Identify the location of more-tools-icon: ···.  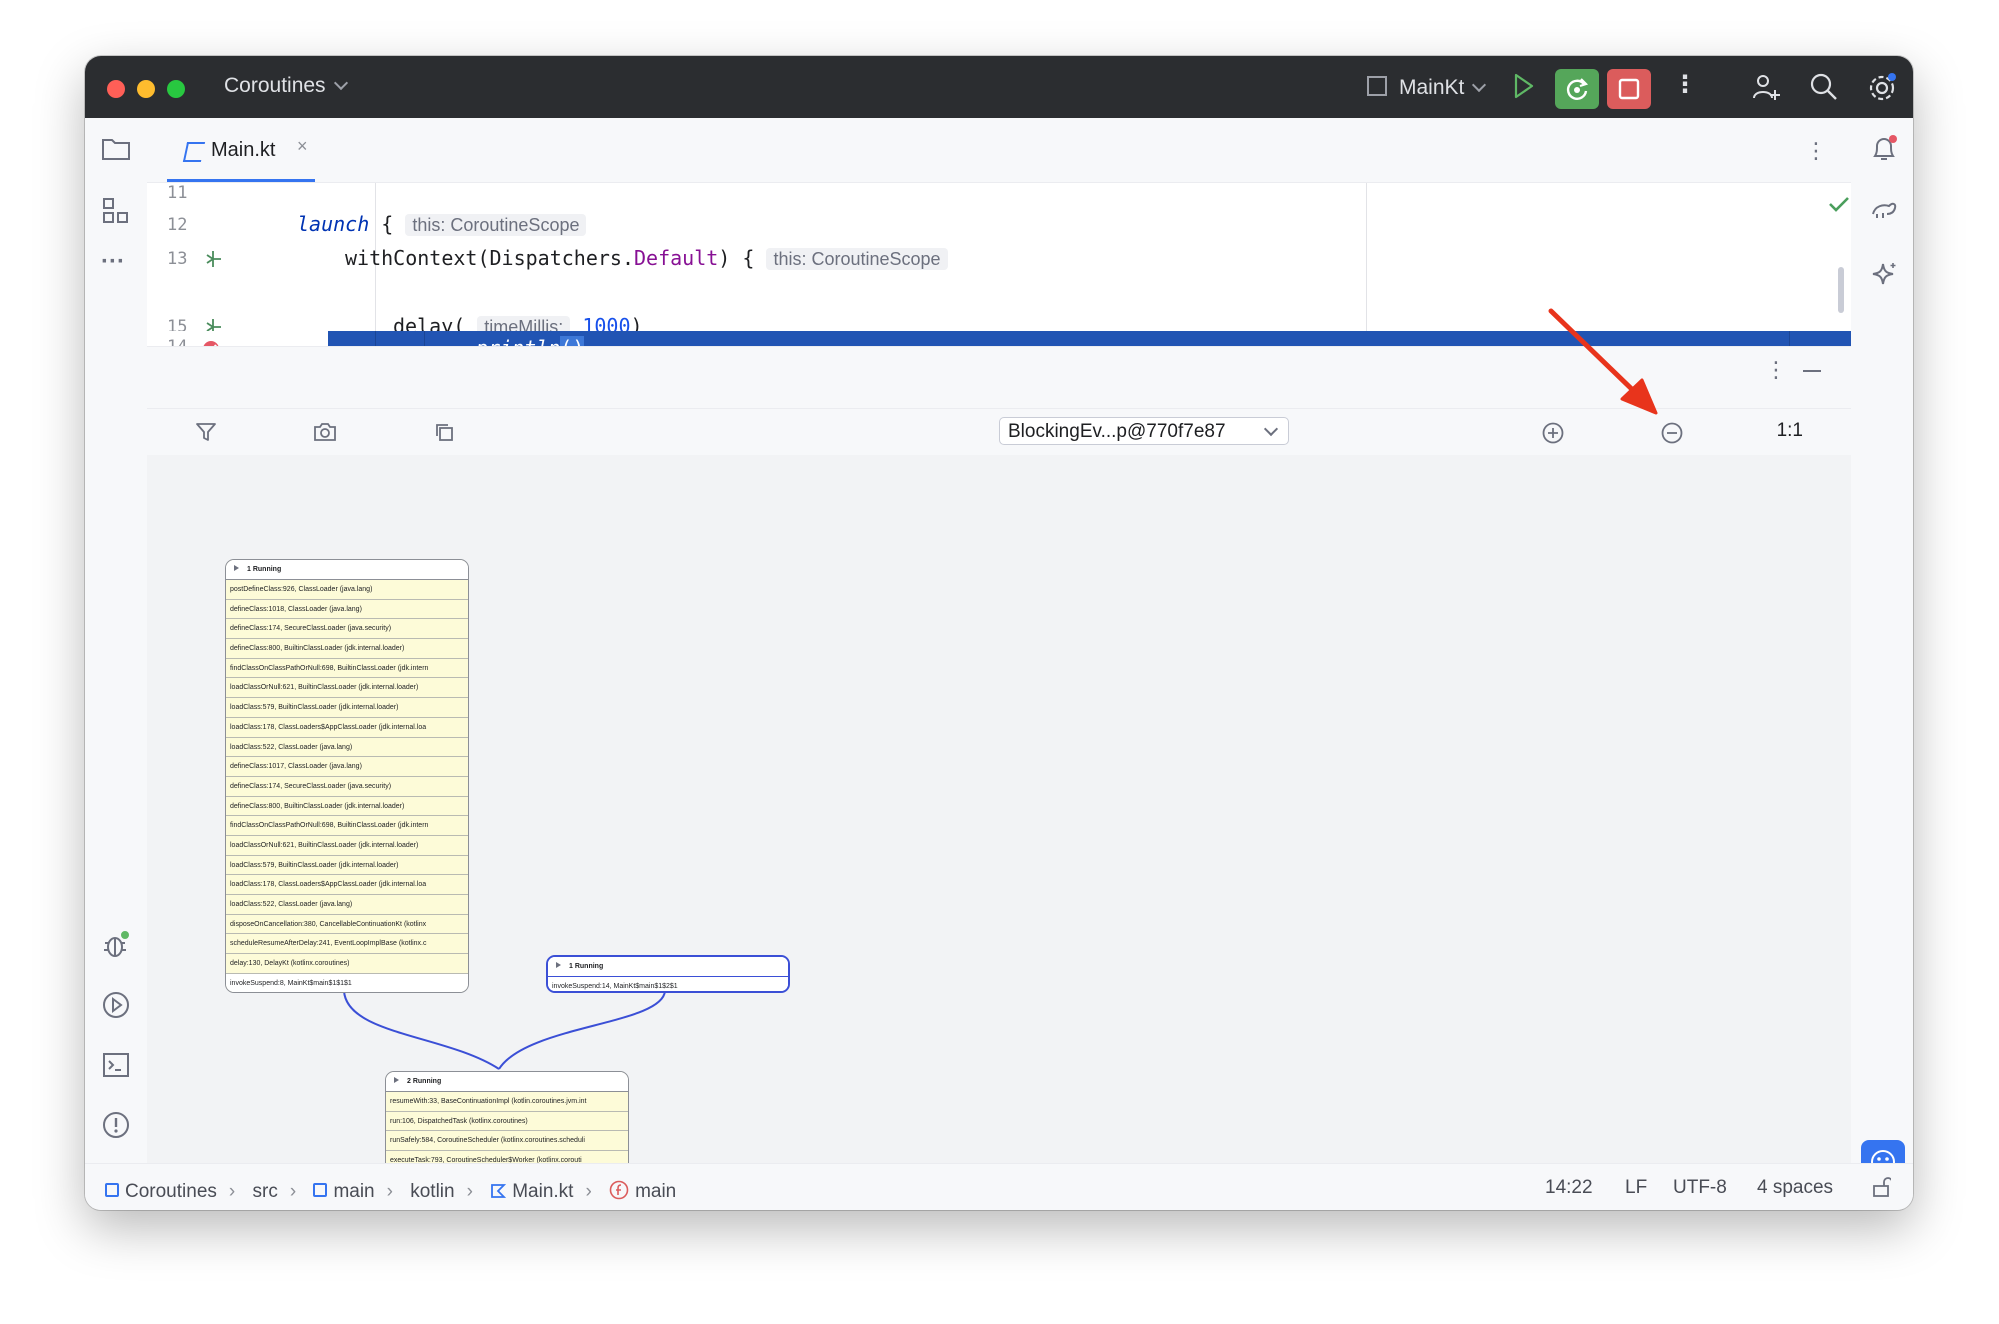
(113, 262).